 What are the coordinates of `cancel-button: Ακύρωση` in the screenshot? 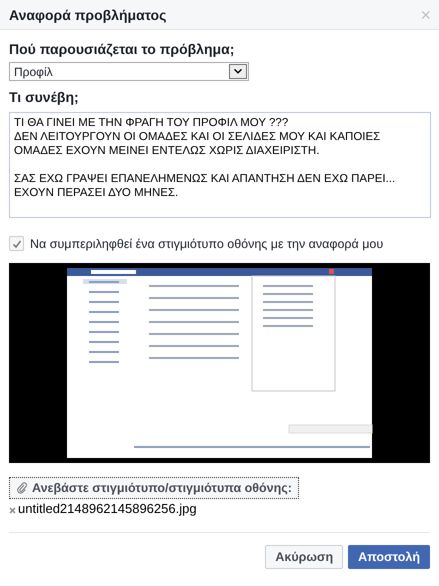 It's located at (304, 557).